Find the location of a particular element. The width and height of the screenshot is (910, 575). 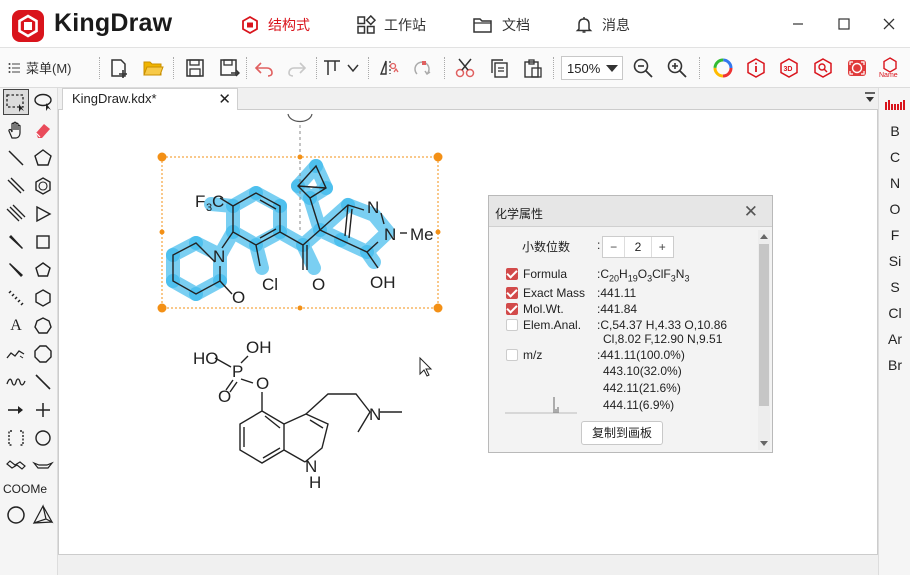

element-s: S is located at coordinates (894, 287).